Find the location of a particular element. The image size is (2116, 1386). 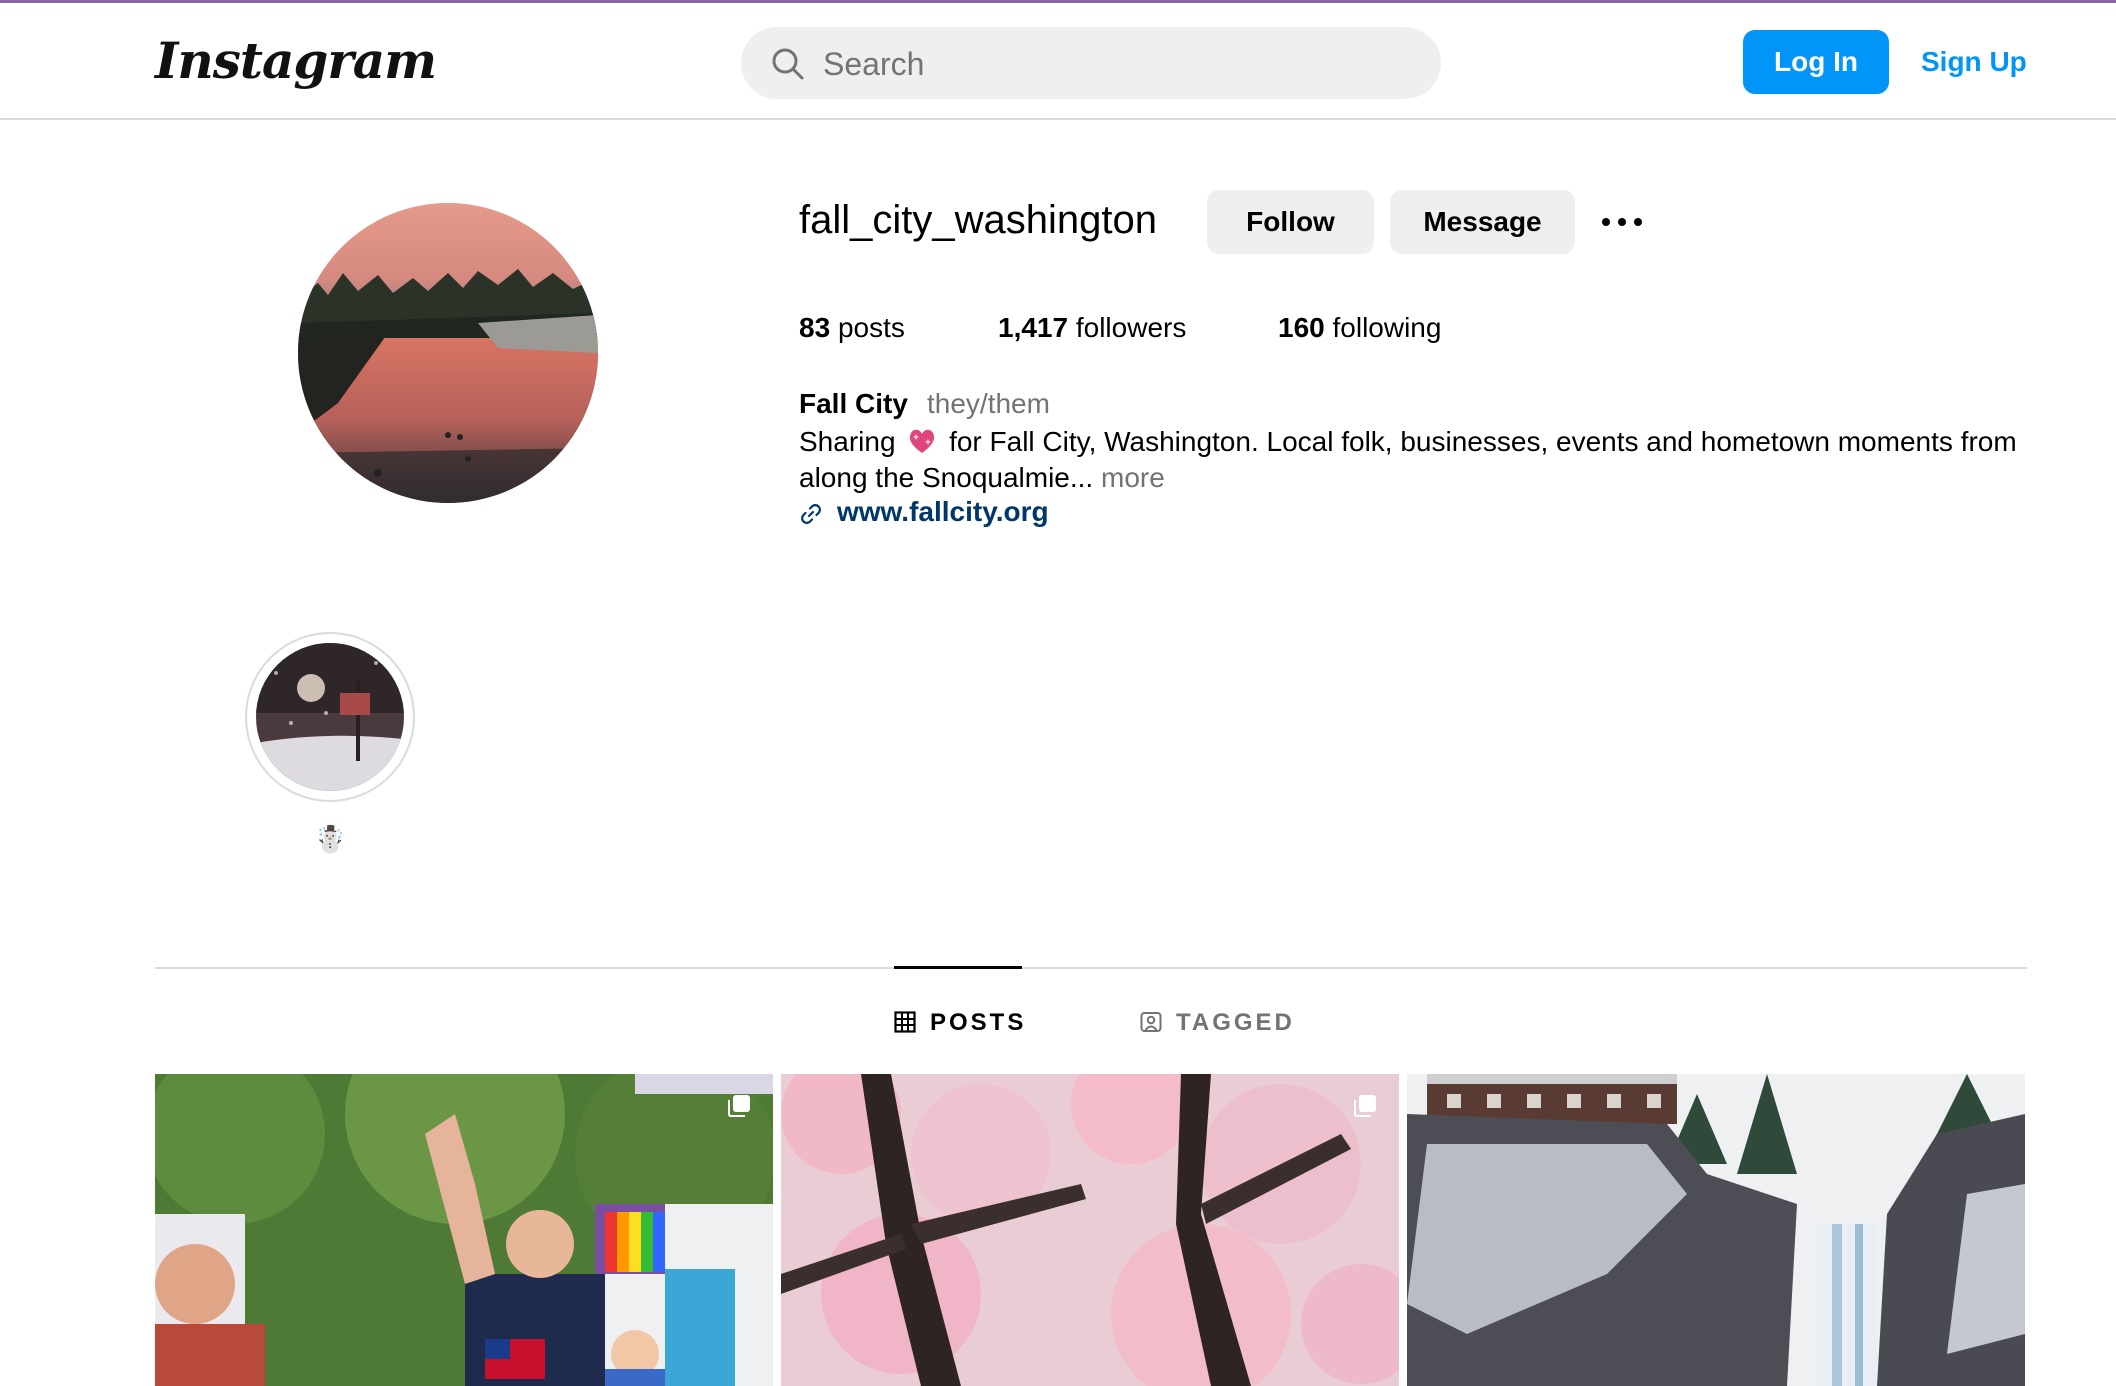

river-sunset-image is located at coordinates (448, 353).